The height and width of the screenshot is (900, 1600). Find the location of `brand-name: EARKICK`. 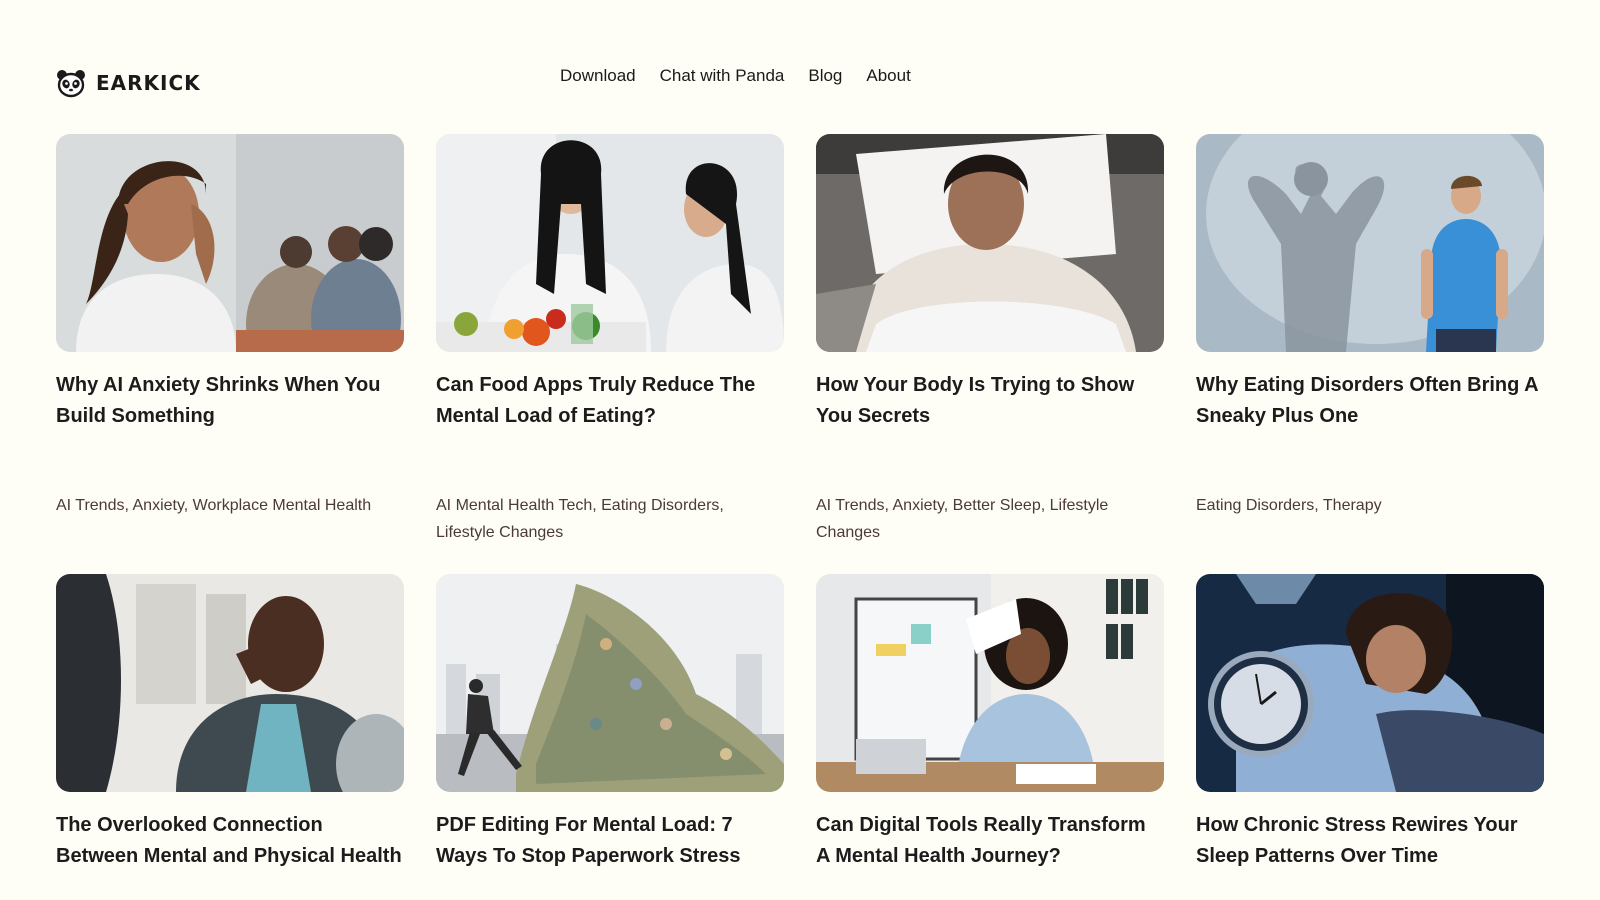

brand-name: EARKICK is located at coordinates (148, 83).